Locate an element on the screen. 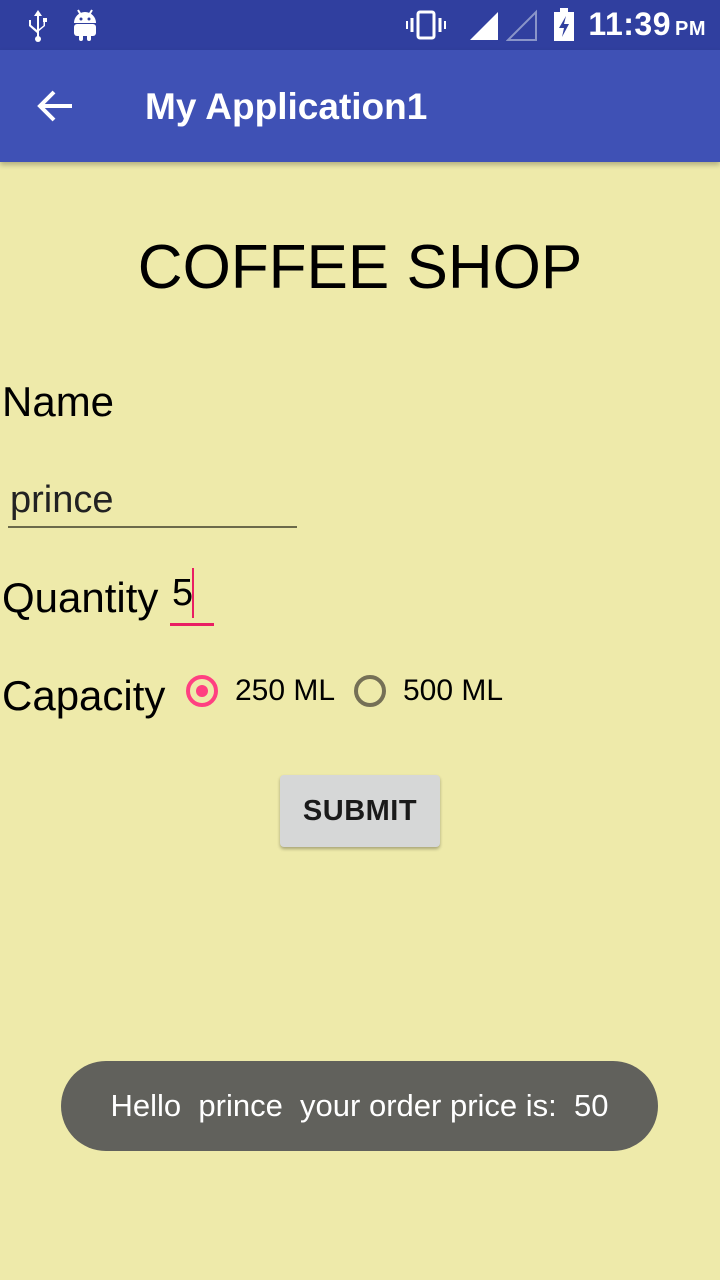 This screenshot has width=720, height=1280. quantity-value: 5 is located at coordinates (183, 593).